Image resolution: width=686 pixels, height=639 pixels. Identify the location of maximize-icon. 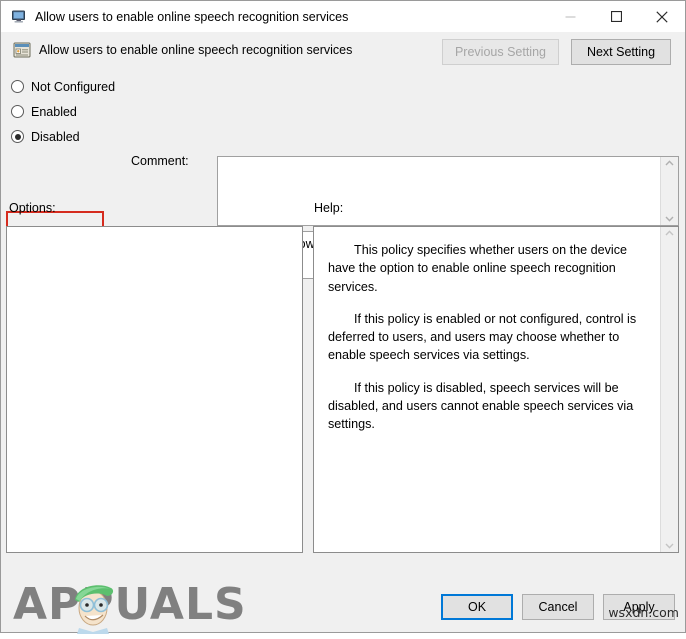
(616, 16).